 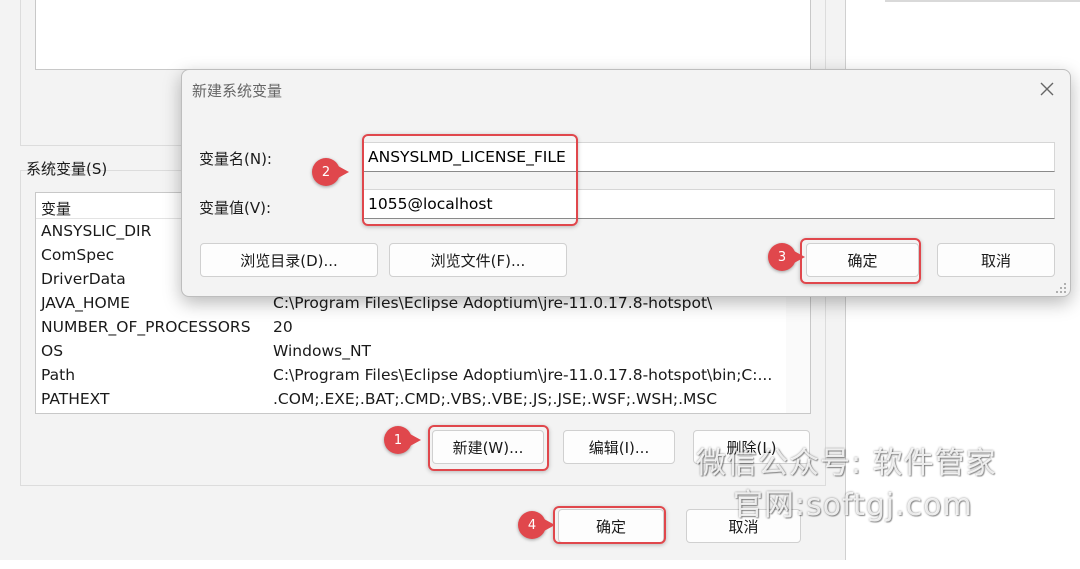 I want to click on highlight-new-button, so click(x=488, y=448).